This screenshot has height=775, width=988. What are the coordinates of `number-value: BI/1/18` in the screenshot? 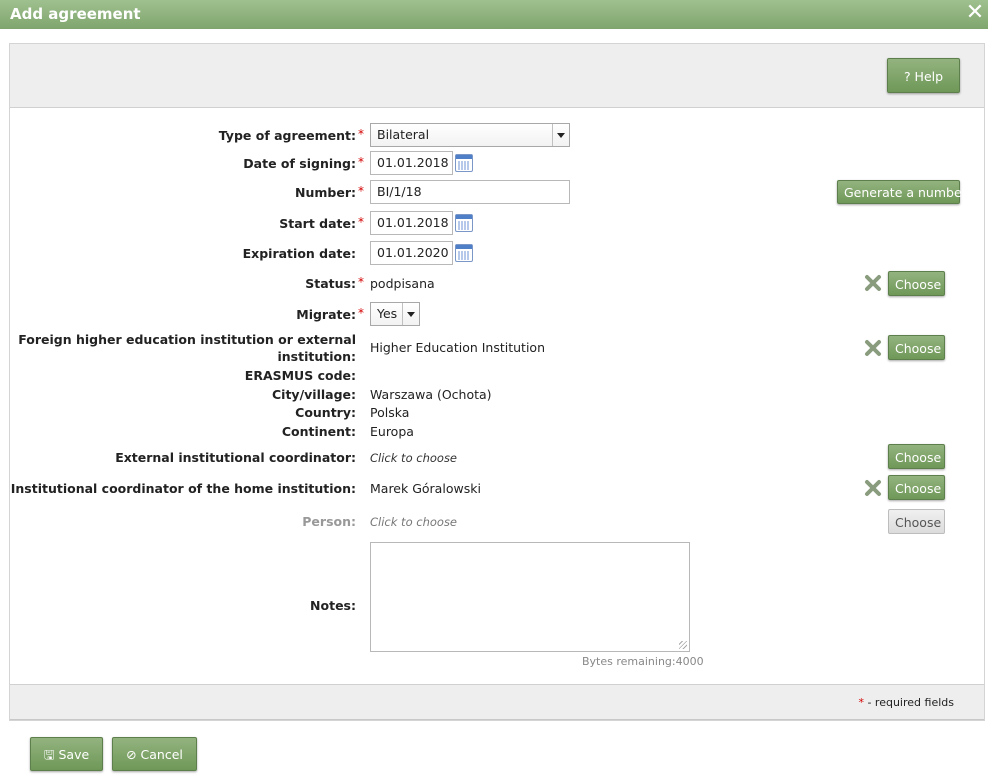 It's located at (399, 191).